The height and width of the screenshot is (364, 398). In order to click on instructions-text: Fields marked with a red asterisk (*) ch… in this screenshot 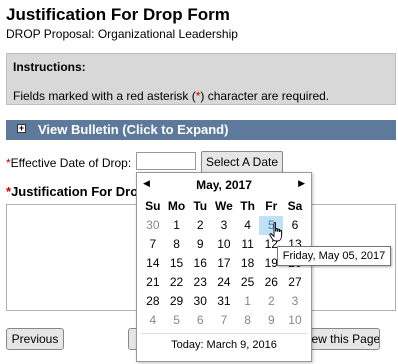, I will do `click(171, 96)`.